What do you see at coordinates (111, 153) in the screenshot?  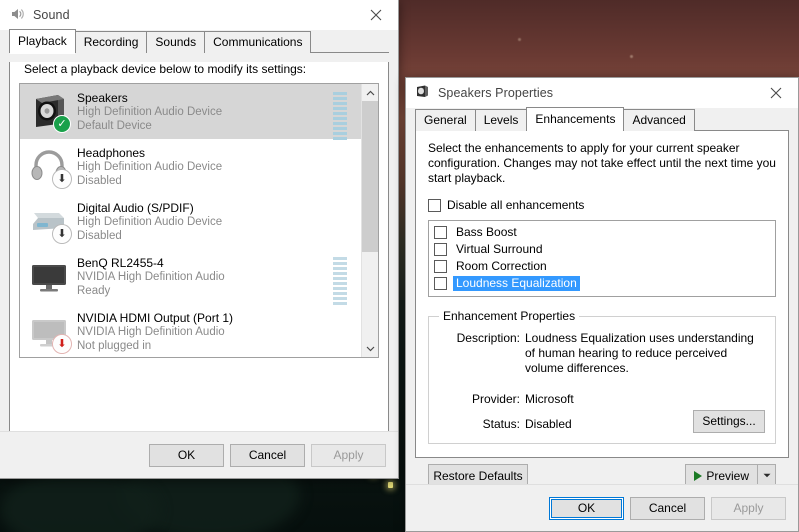 I see `device-name: Headphones` at bounding box center [111, 153].